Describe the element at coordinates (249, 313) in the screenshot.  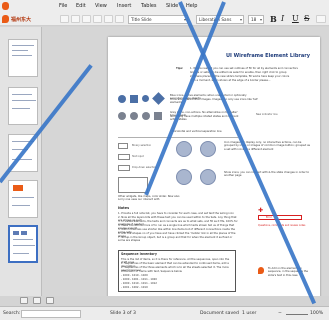
I see `user-count: 1 user` at that location.